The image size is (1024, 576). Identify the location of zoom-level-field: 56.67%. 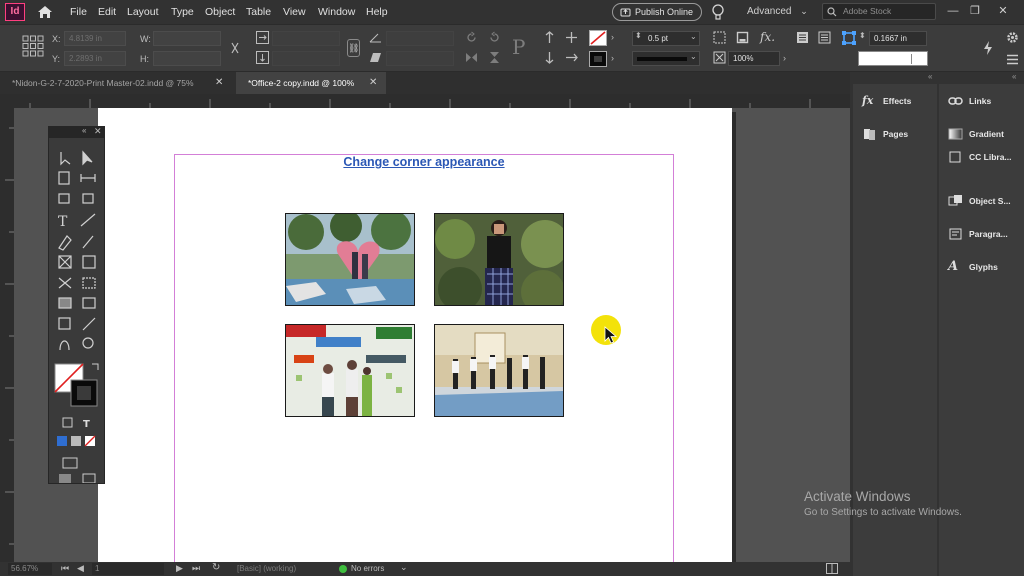
(30, 569).